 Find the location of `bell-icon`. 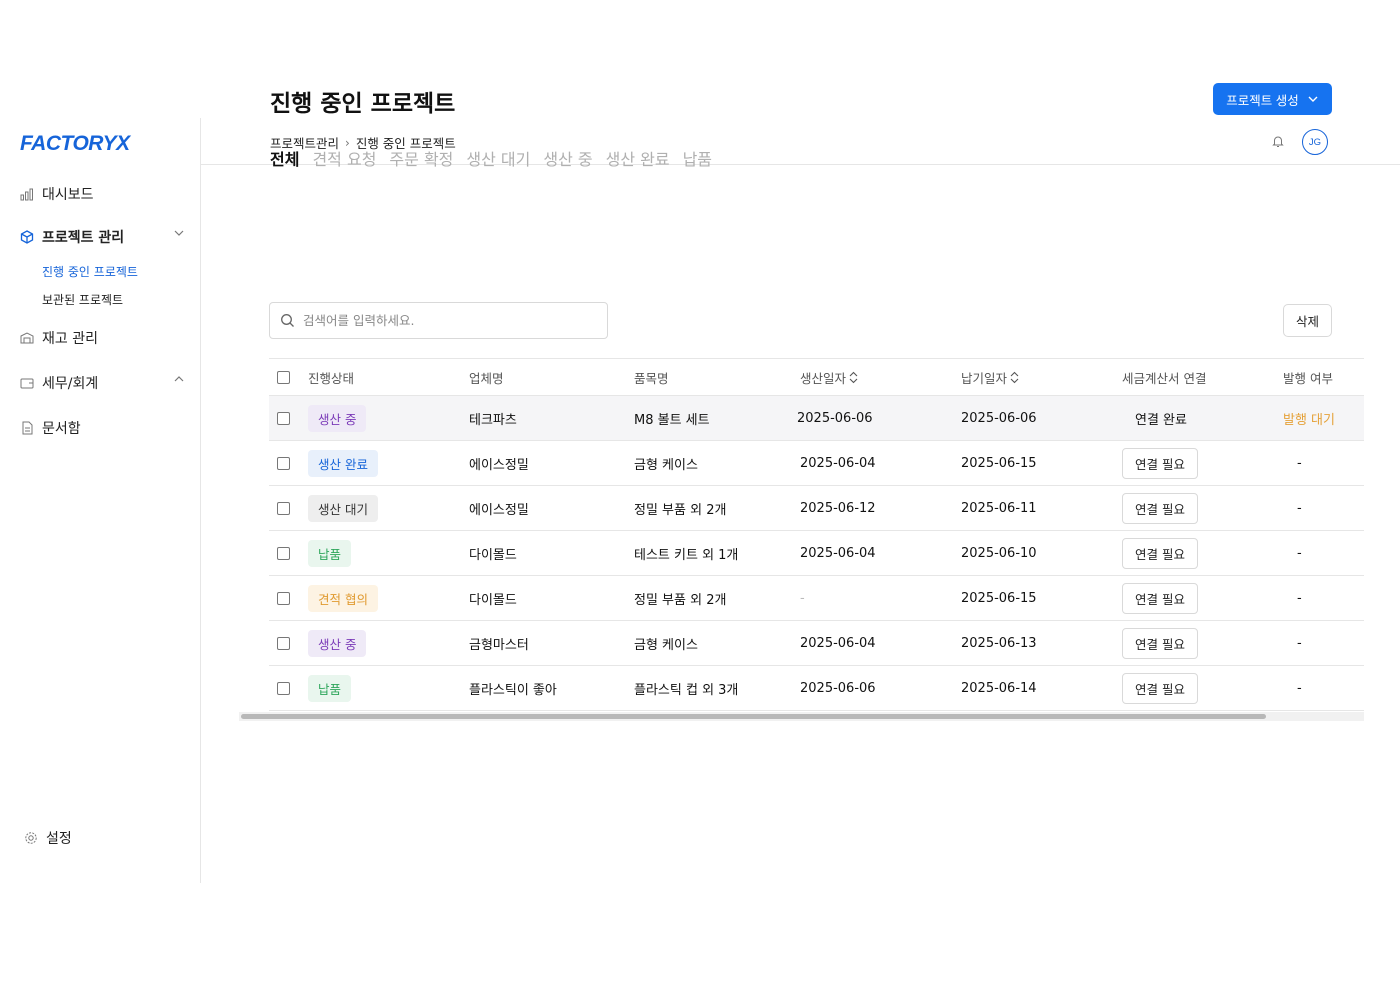

bell-icon is located at coordinates (1278, 140).